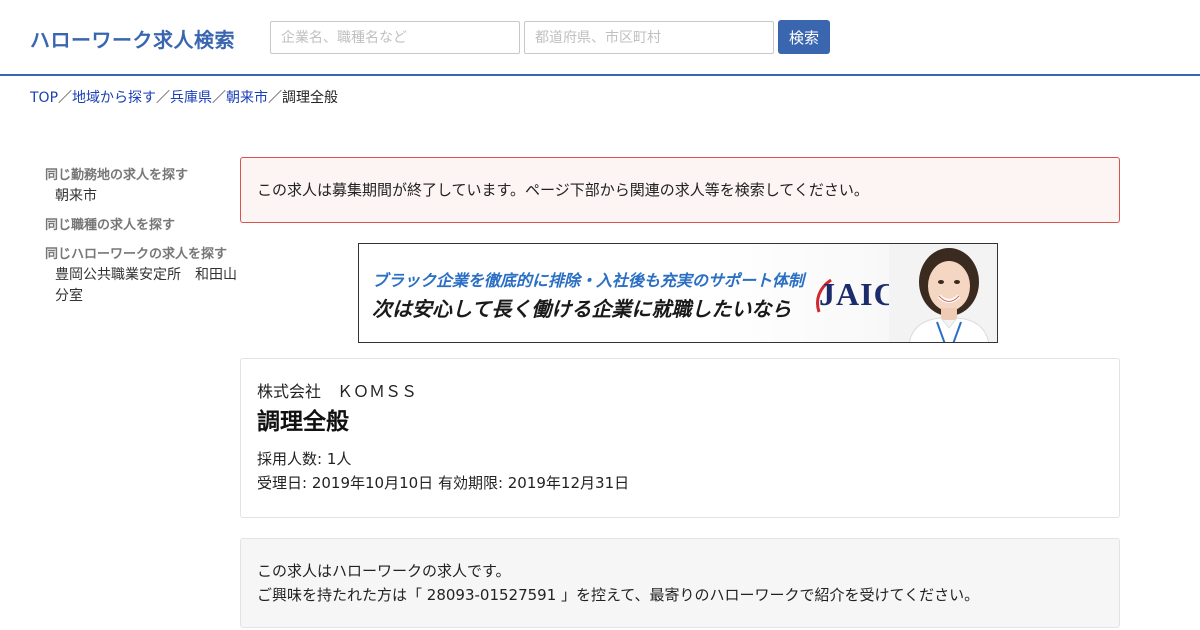 The width and height of the screenshot is (1200, 630). I want to click on banner-logo: JAIC, so click(858, 294).